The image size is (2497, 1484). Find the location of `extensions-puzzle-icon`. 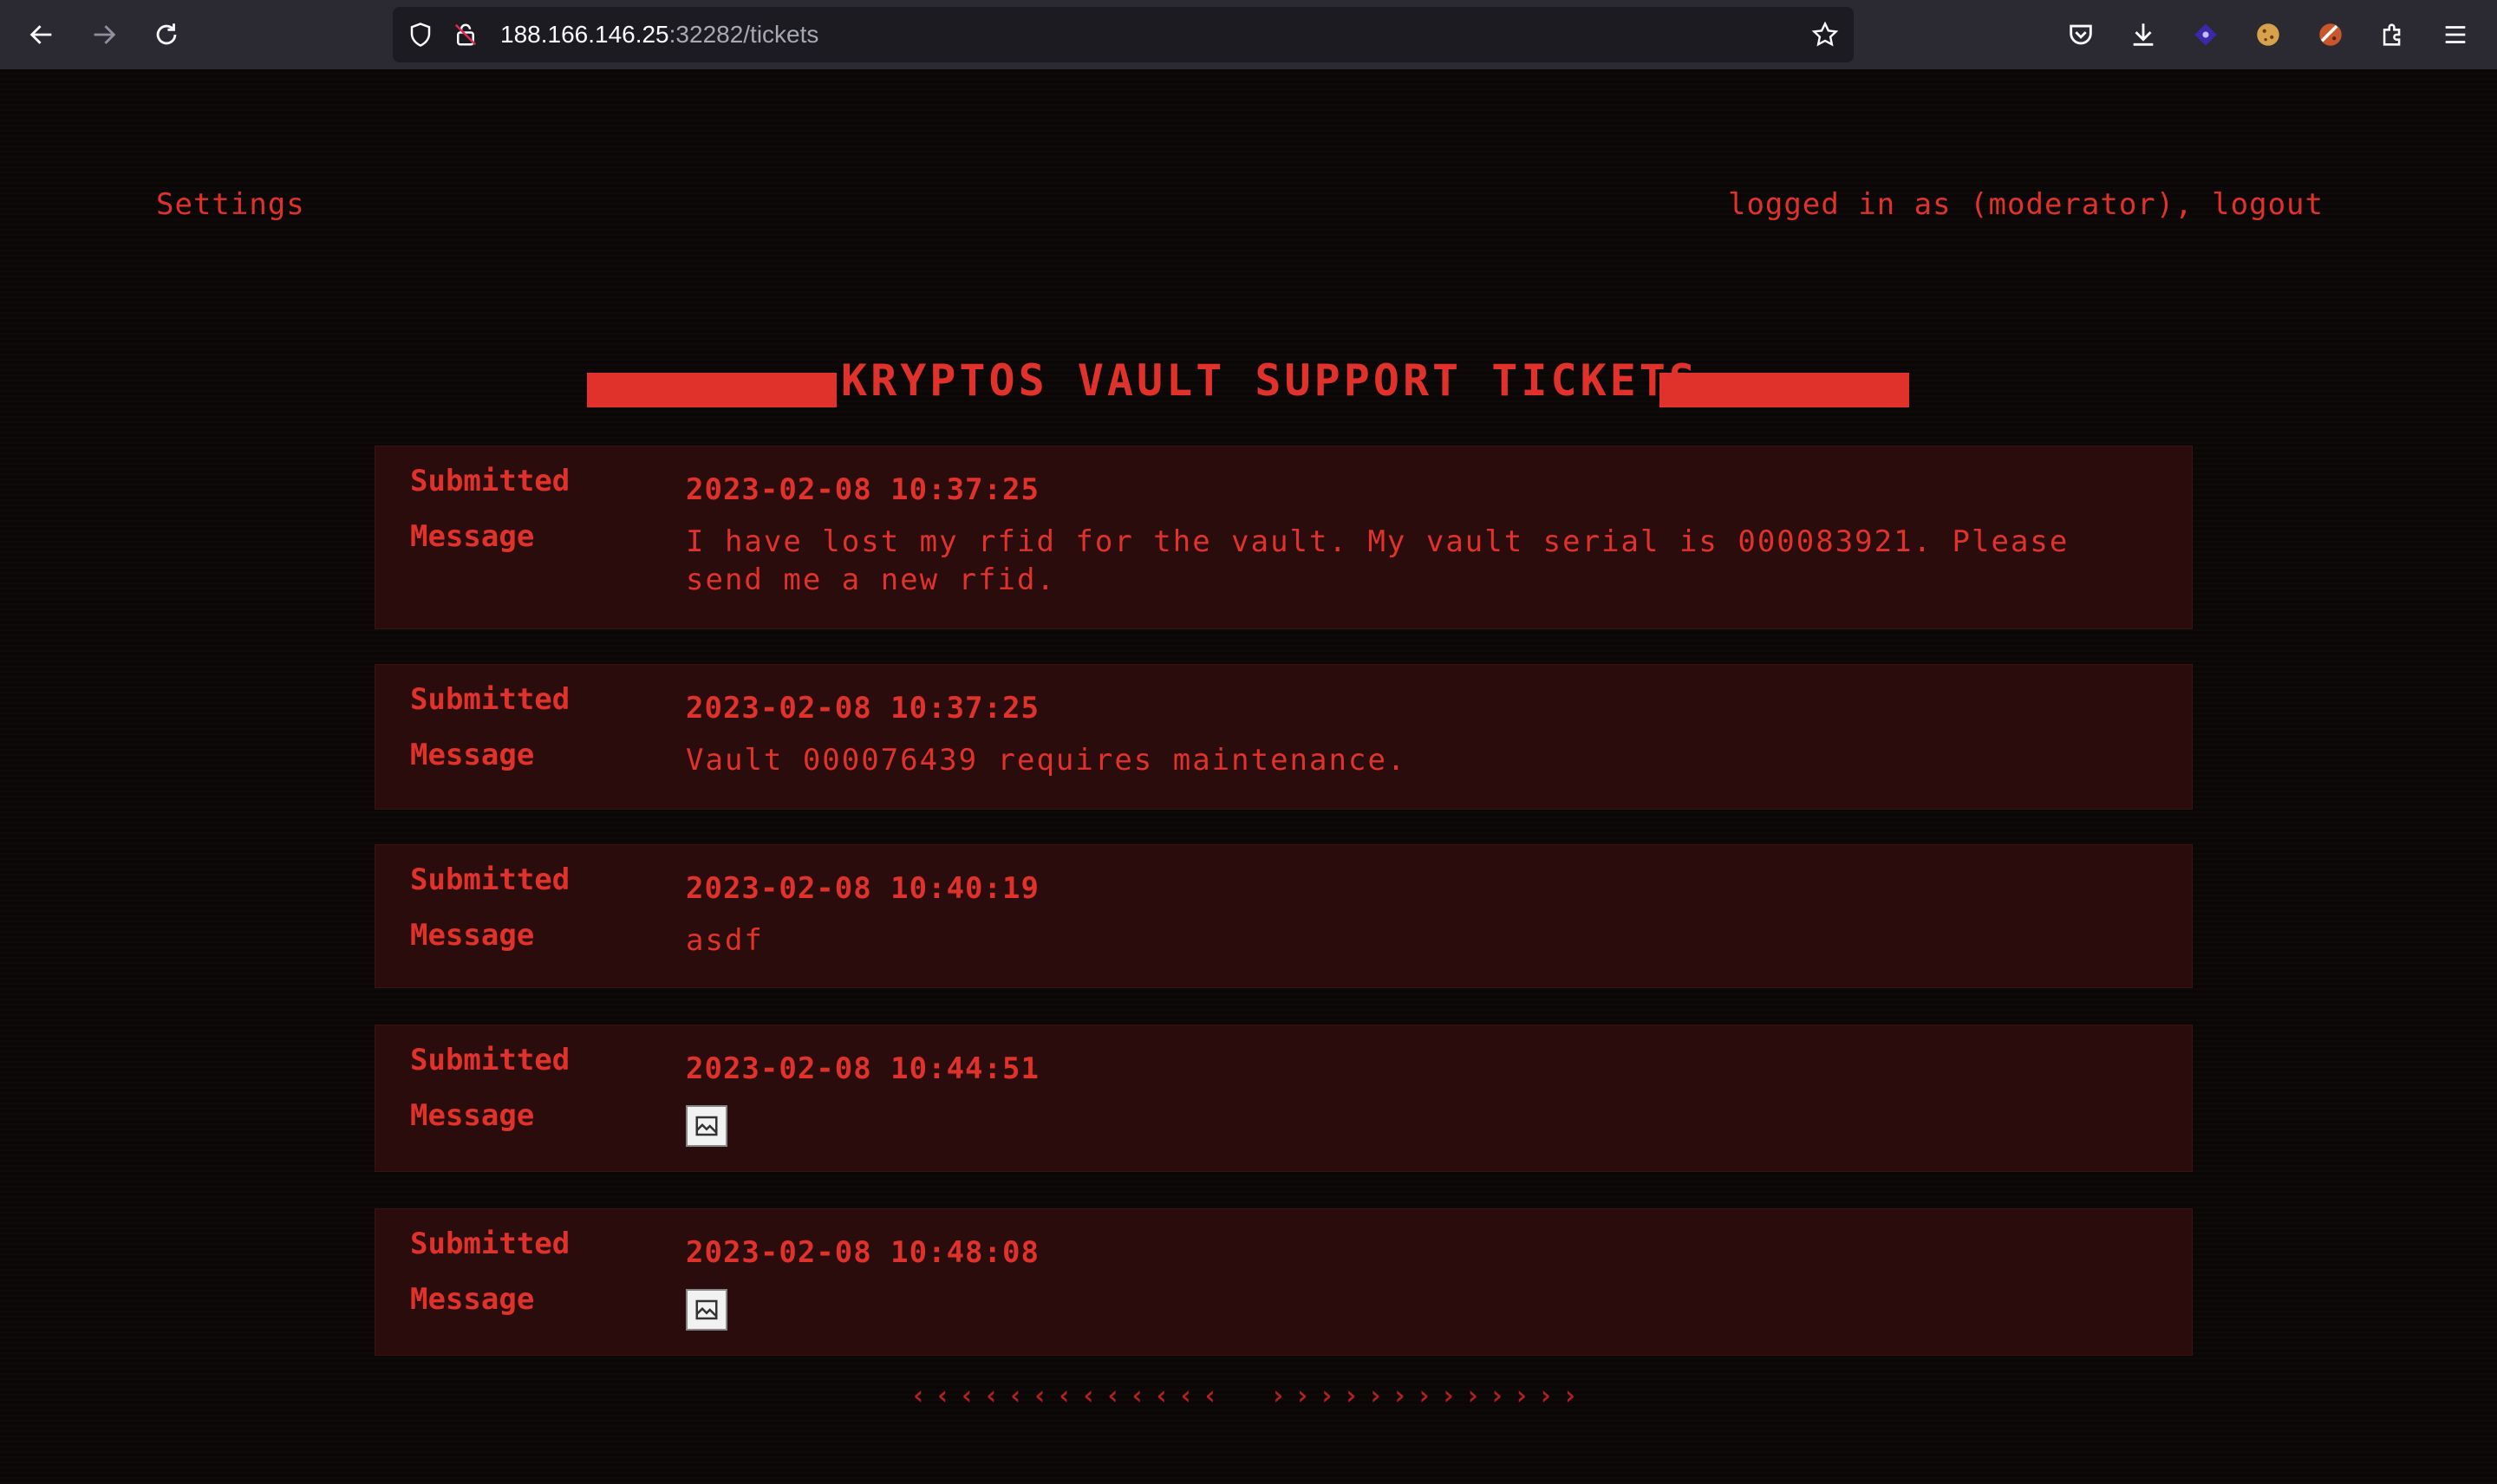

extensions-puzzle-icon is located at coordinates (2393, 34).